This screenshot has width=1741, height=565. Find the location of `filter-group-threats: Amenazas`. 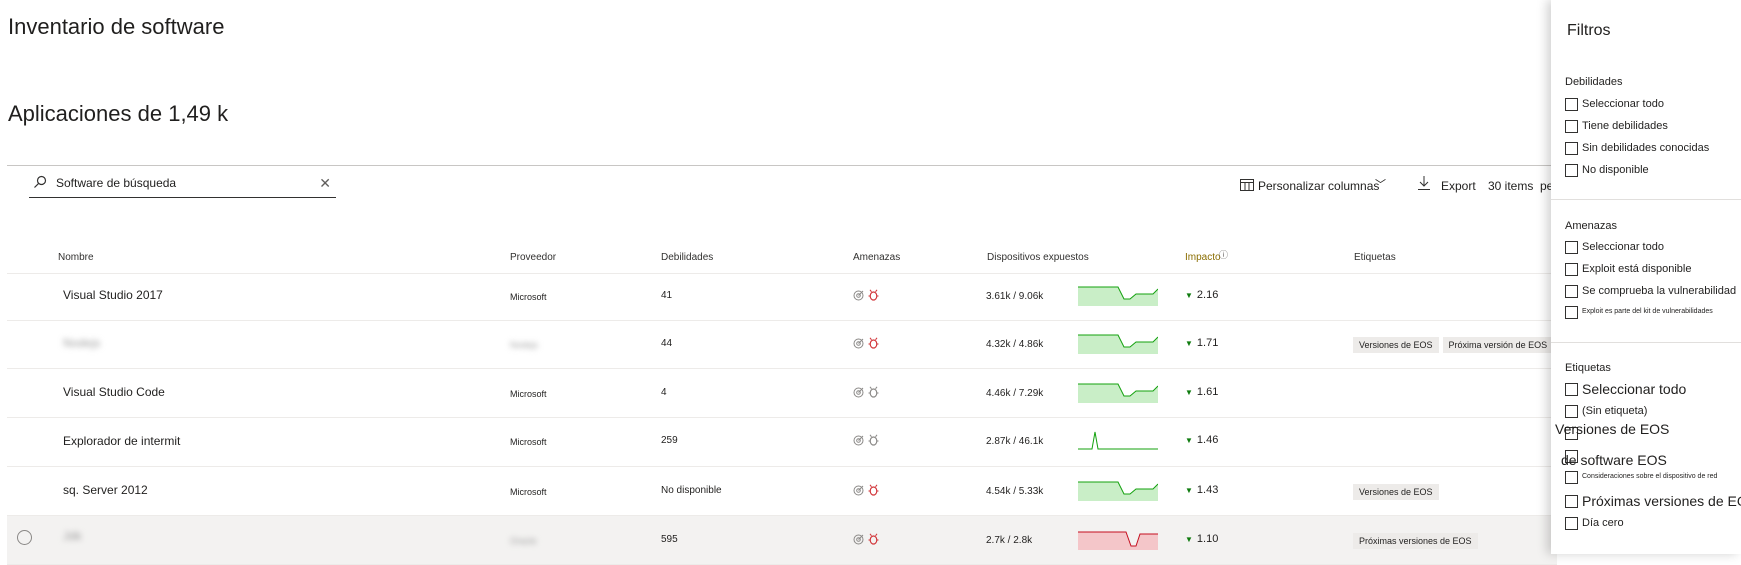

filter-group-threats: Amenazas is located at coordinates (1591, 226).